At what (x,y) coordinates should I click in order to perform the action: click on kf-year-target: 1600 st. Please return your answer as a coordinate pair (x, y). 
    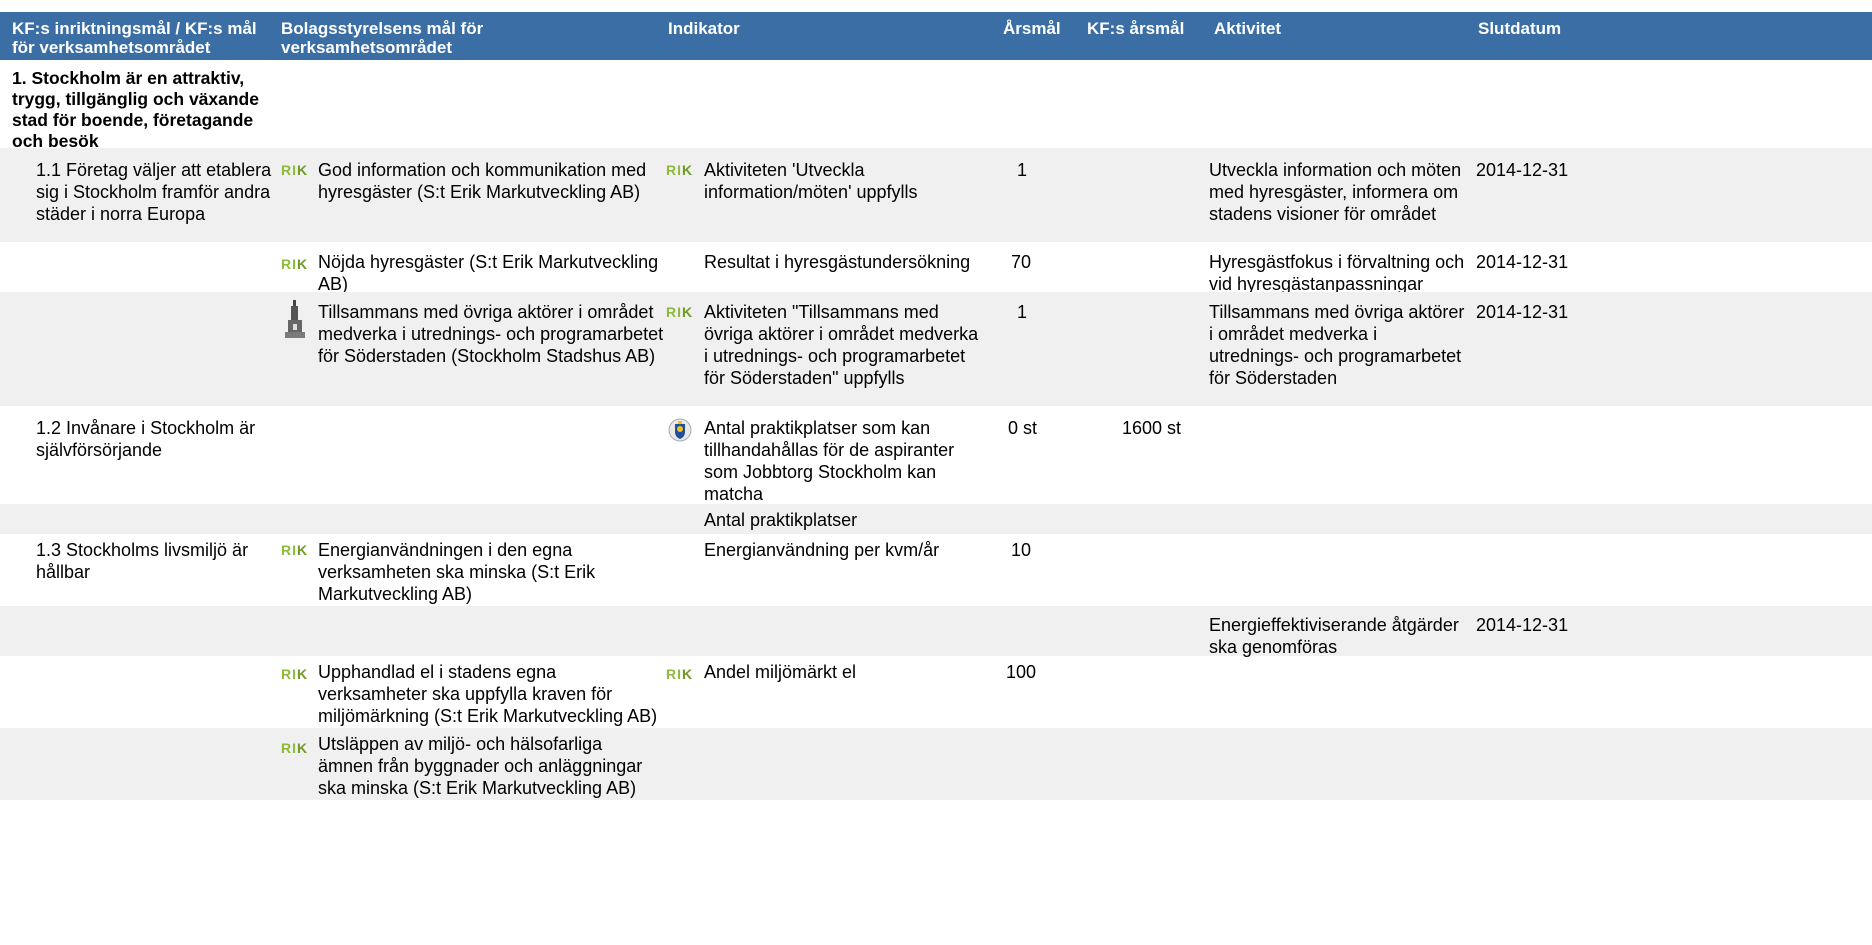
    Looking at the image, I should click on (1152, 428).